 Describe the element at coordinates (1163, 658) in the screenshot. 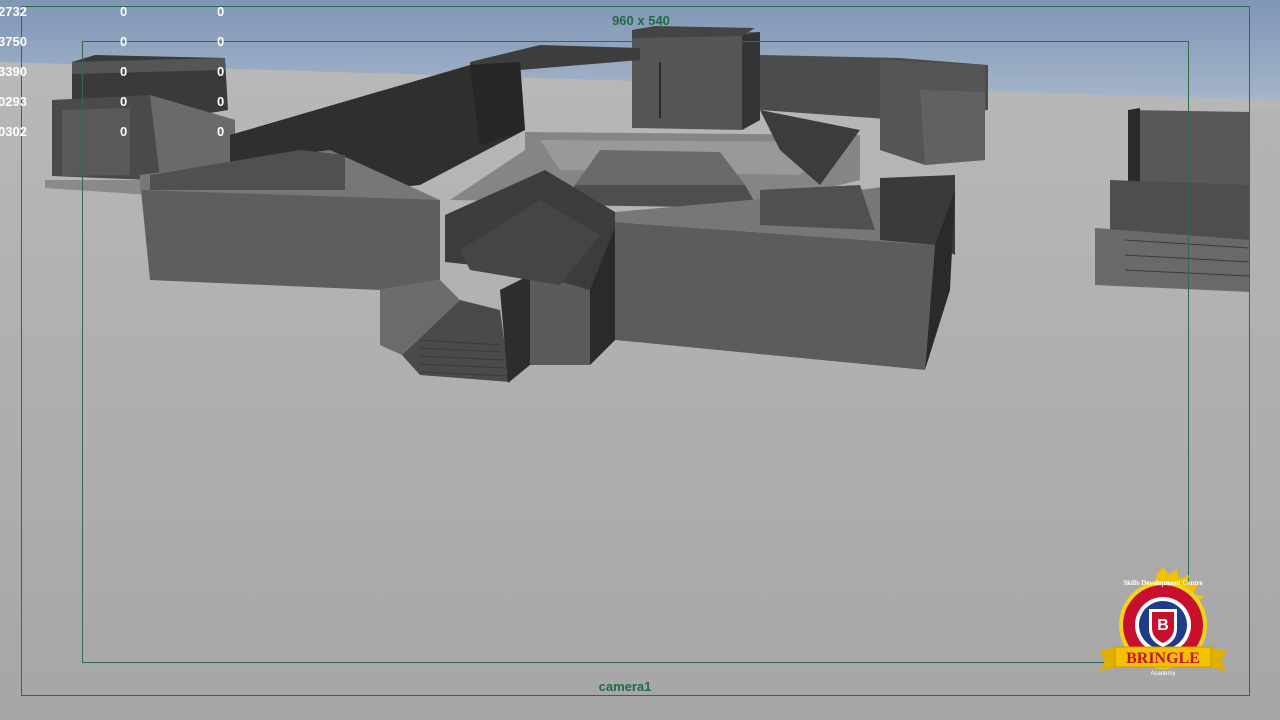

I see `logo-name-text: BRINGLE` at that location.